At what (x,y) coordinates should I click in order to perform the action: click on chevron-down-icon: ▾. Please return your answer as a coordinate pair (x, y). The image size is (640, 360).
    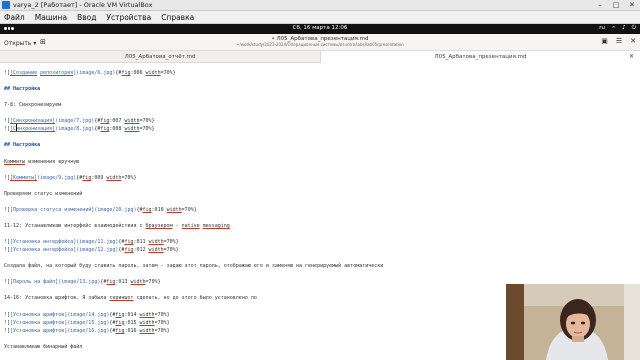
    Looking at the image, I should click on (35, 43).